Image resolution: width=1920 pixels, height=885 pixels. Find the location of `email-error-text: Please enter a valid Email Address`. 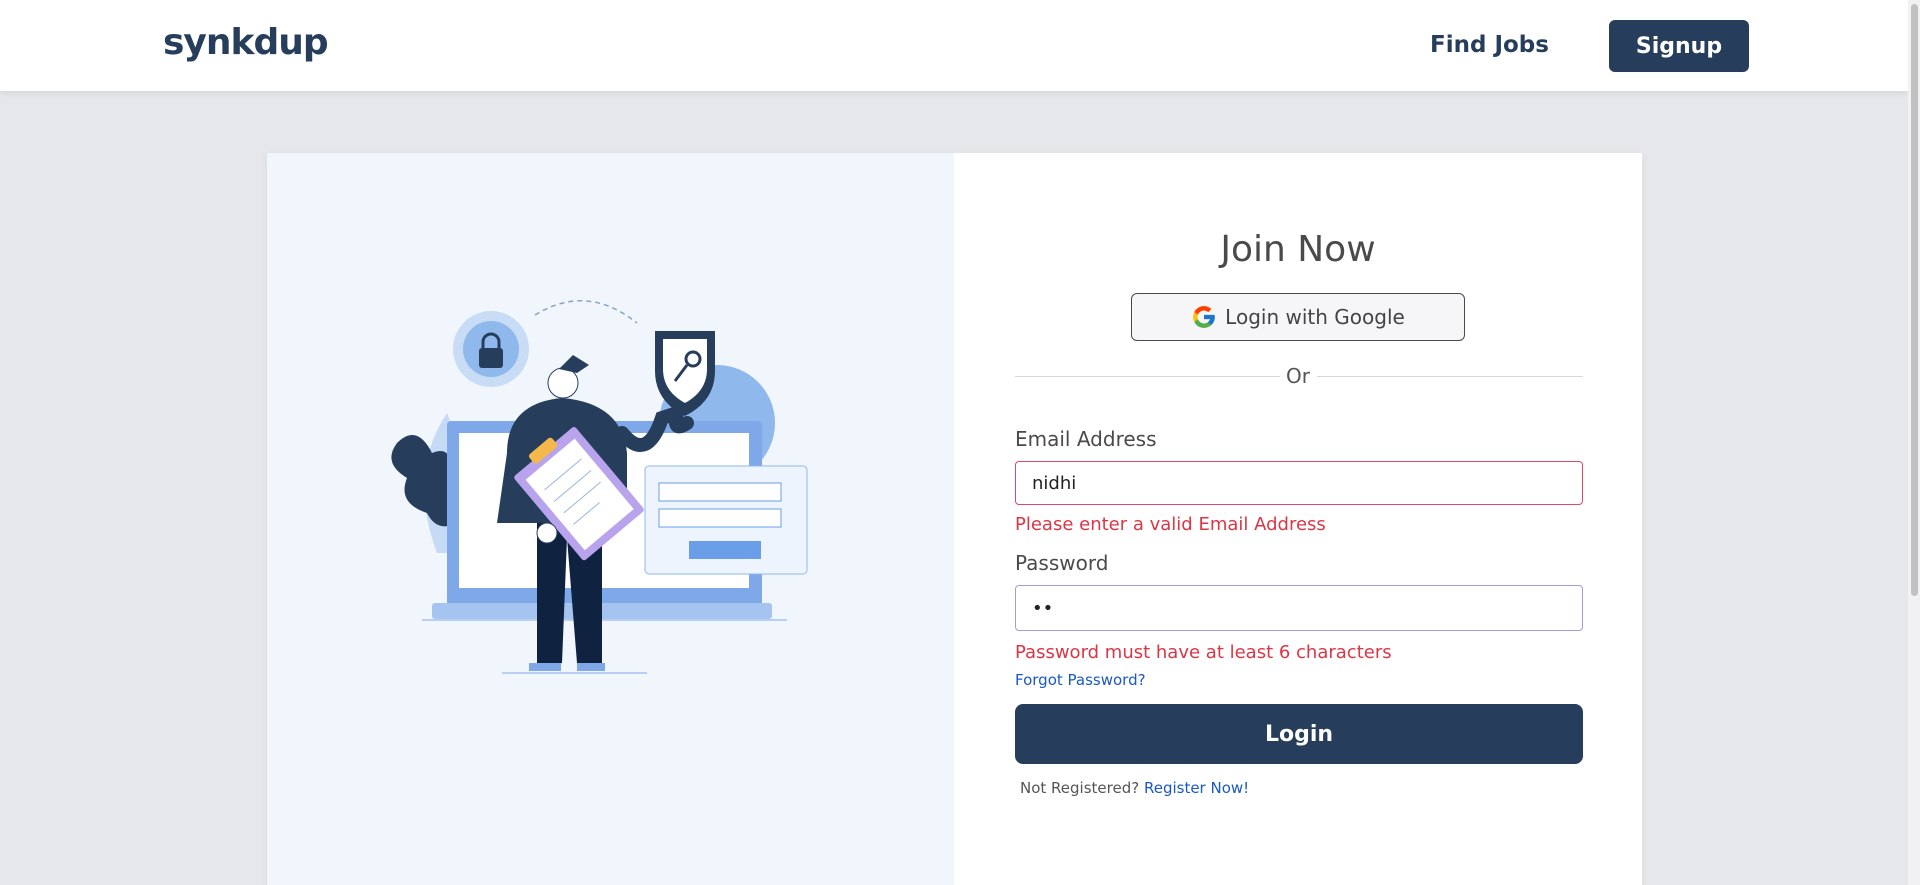

email-error-text: Please enter a valid Email Address is located at coordinates (1170, 524).